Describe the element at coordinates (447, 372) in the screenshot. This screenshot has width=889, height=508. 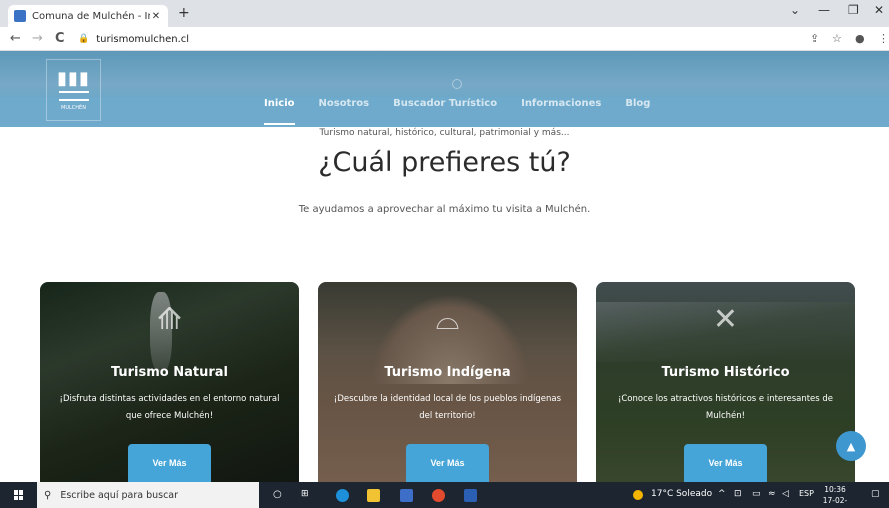
I see `card-title: Turismo Indígena` at that location.